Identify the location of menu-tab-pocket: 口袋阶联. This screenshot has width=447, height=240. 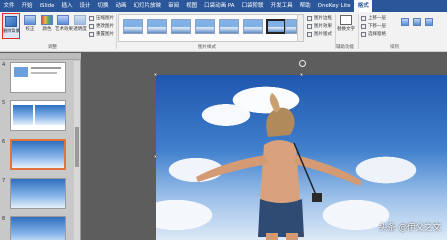
(252, 6).